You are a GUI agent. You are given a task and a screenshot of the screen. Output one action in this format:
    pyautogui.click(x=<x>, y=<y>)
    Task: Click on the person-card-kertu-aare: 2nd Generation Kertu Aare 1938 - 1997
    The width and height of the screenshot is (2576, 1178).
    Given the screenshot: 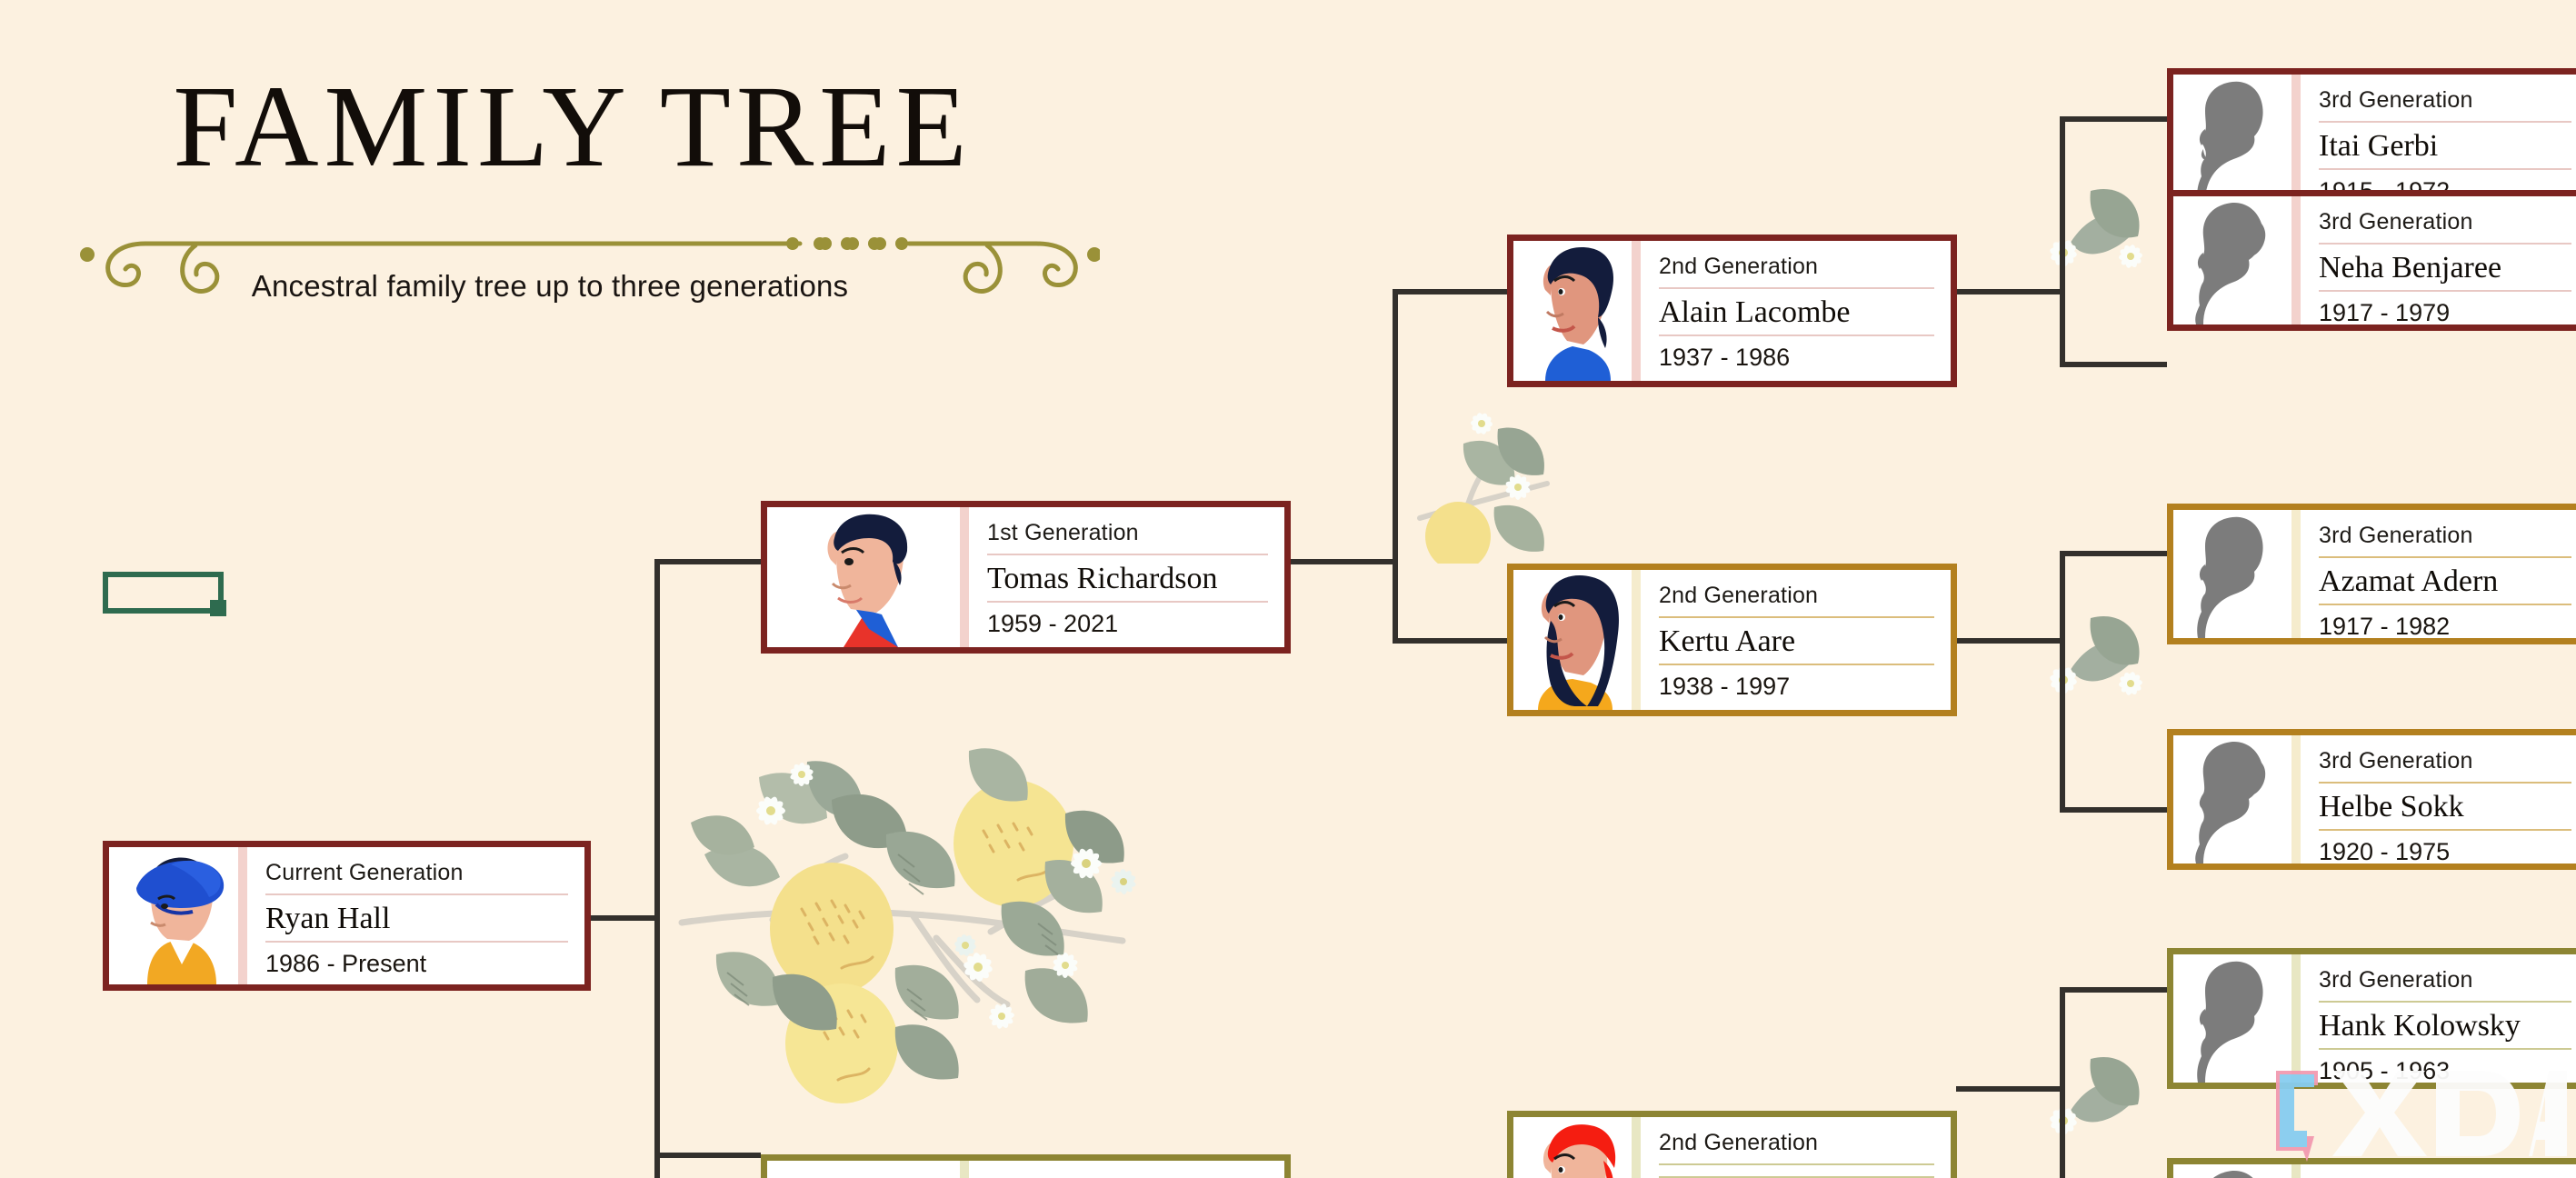 What is the action you would take?
    pyautogui.click(x=1732, y=640)
    